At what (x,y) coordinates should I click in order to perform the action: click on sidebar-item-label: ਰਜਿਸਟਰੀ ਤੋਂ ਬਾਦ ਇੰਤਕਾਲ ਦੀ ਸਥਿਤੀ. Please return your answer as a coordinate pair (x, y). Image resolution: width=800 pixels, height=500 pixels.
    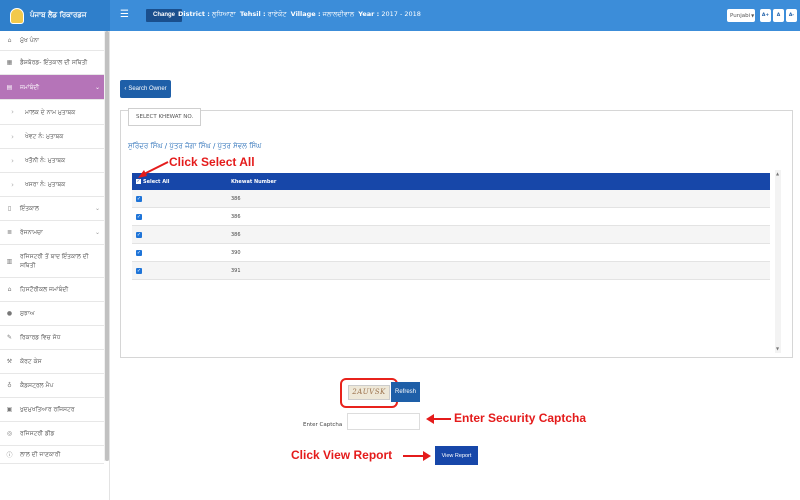
    Looking at the image, I should click on (54, 261).